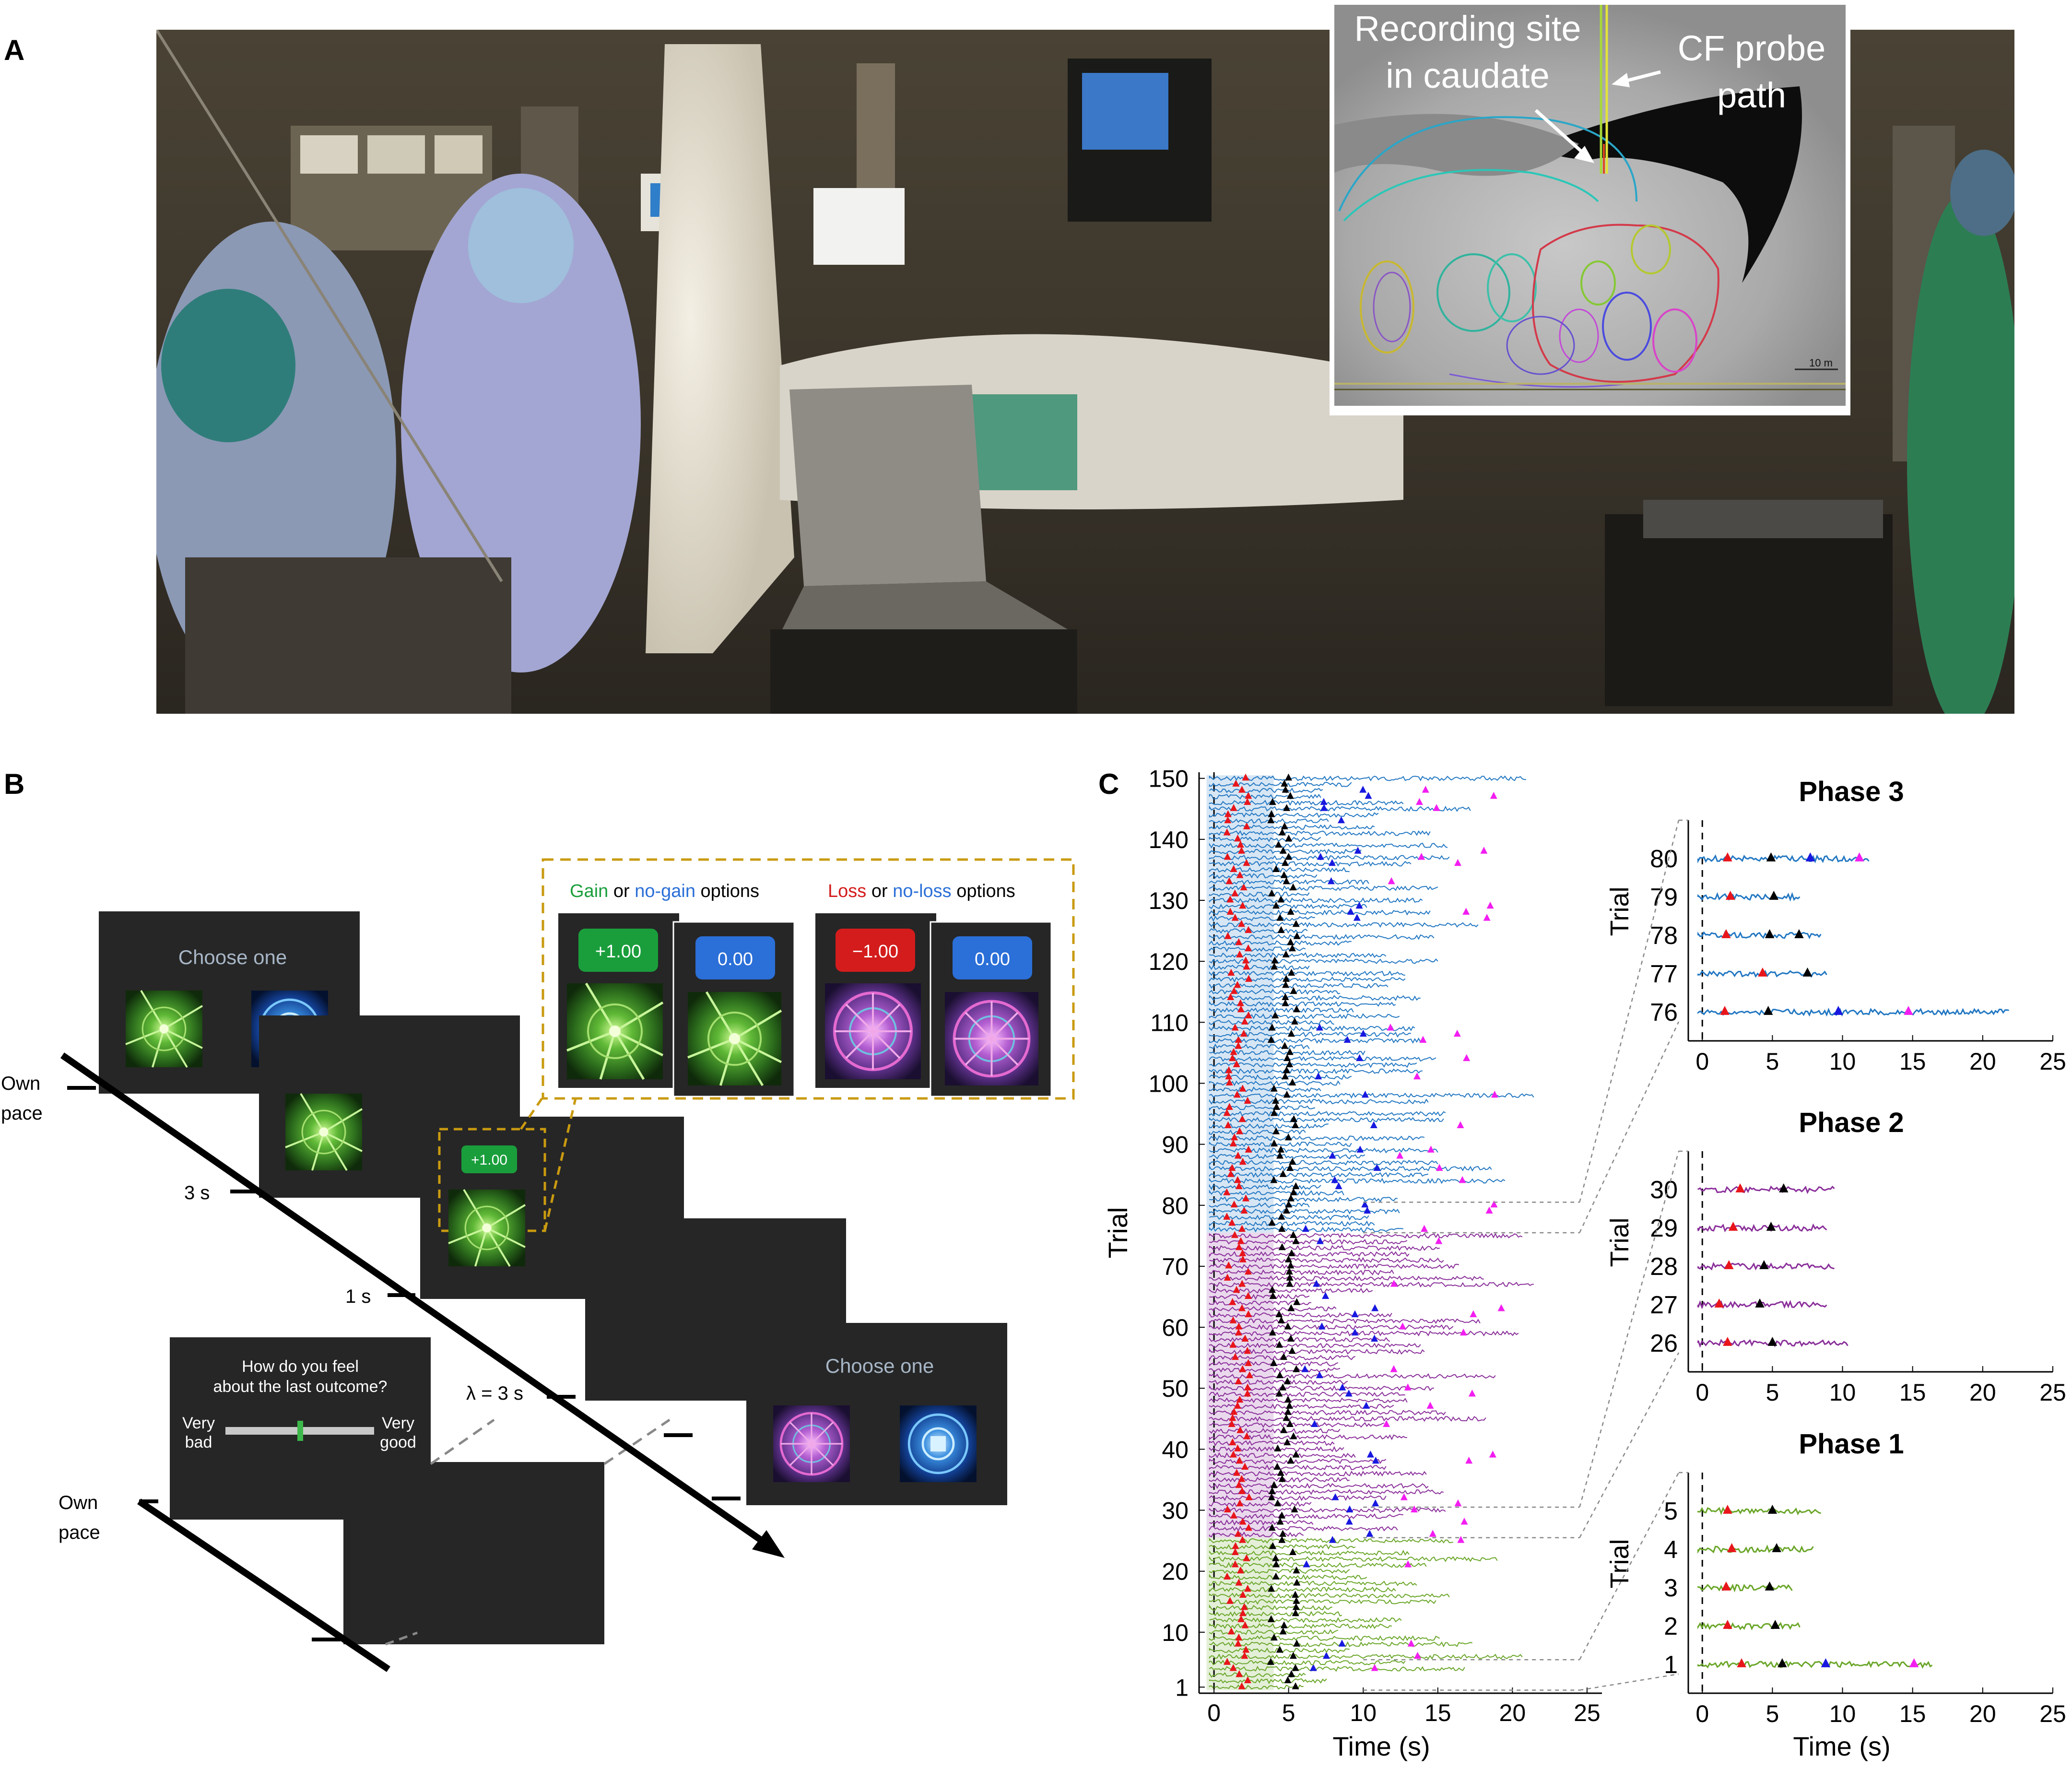 Image resolution: width=2072 pixels, height=1769 pixels. Describe the element at coordinates (983, 891) in the screenshot. I see `loss-options-word: options` at that location.